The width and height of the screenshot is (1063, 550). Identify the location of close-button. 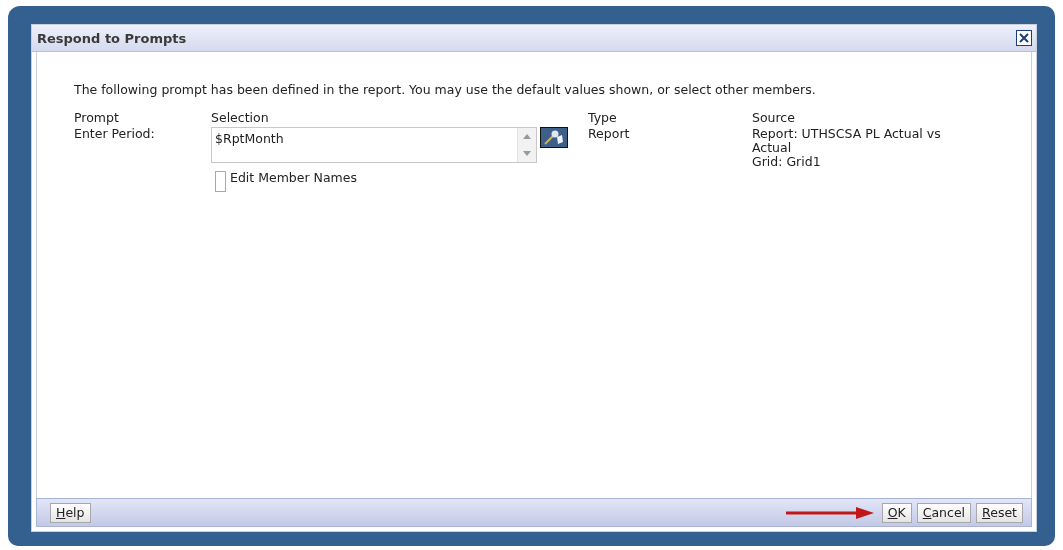
(1024, 38).